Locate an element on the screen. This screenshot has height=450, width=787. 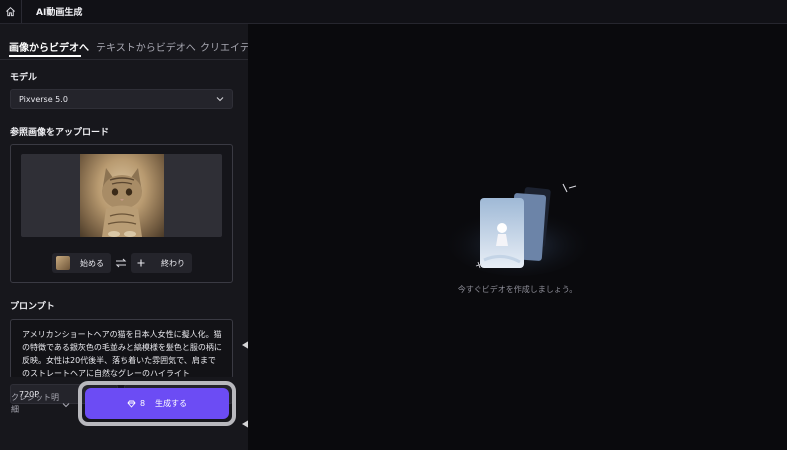
generate-label: 生成する is located at coordinates (171, 403).